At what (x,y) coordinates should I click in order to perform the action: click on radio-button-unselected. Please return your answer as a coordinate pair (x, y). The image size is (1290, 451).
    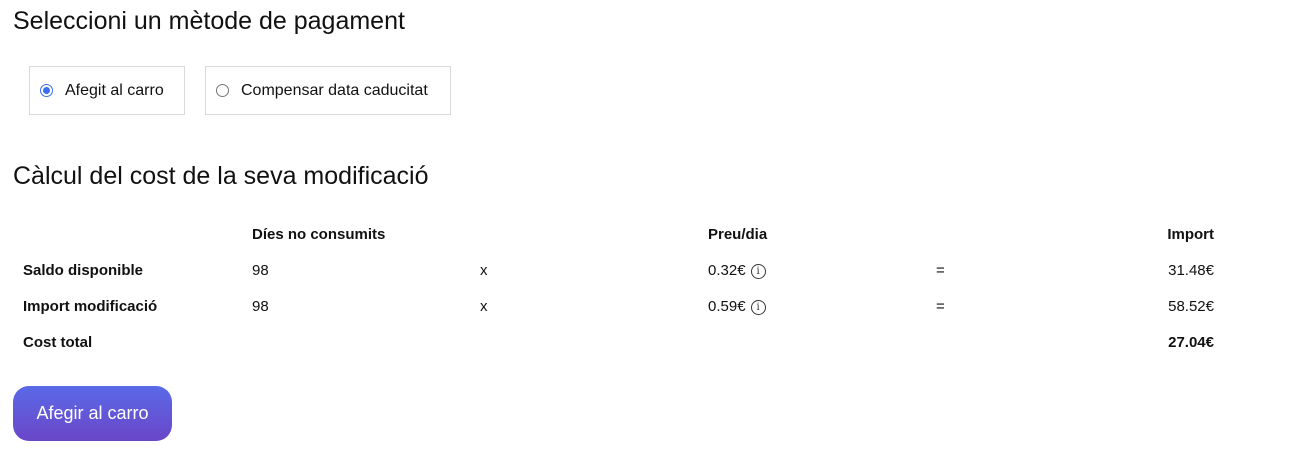
    Looking at the image, I should click on (222, 90).